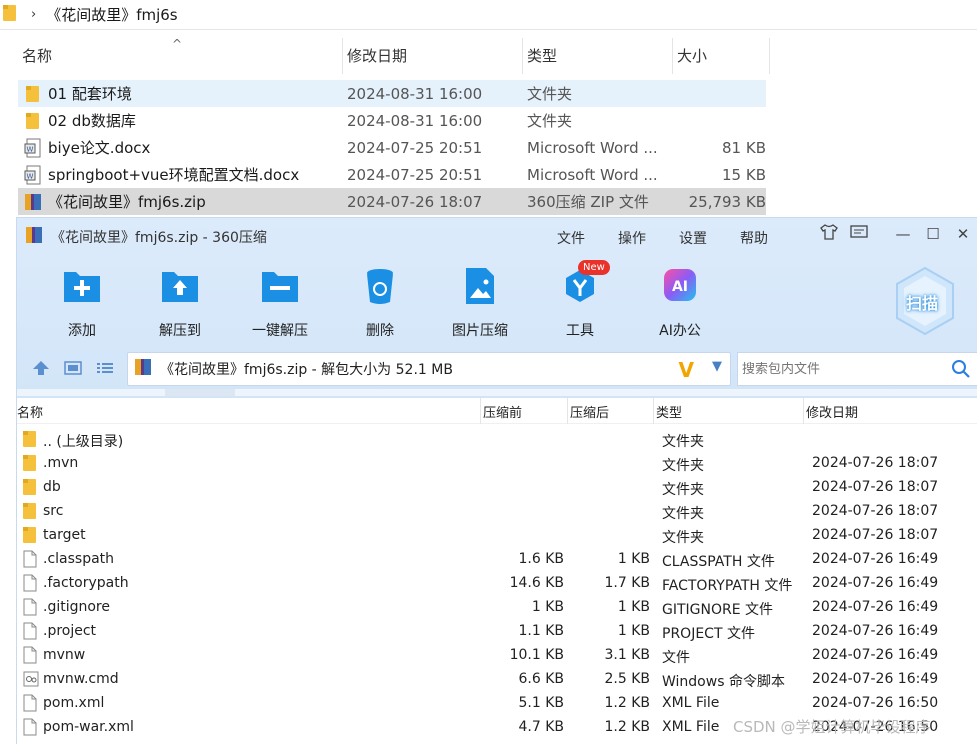 This screenshot has width=977, height=744. I want to click on menu-operate: 操作, so click(632, 238).